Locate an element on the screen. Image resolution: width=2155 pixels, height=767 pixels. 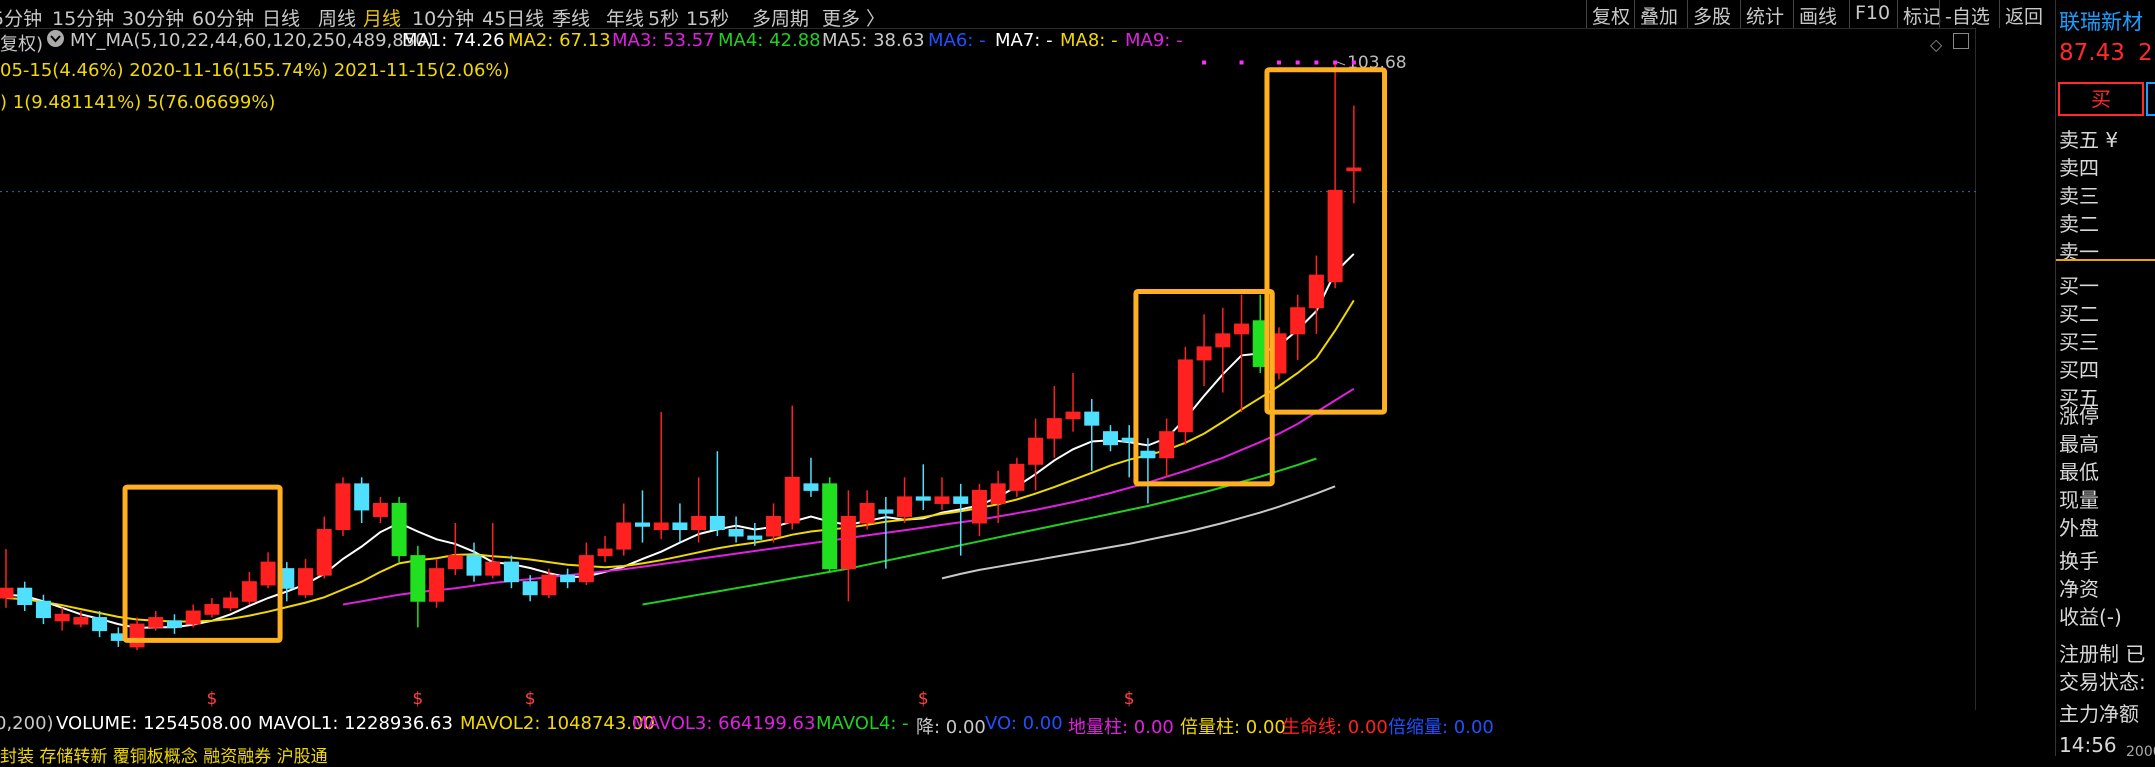
tool-button-0: 复权 is located at coordinates (1611, 15).